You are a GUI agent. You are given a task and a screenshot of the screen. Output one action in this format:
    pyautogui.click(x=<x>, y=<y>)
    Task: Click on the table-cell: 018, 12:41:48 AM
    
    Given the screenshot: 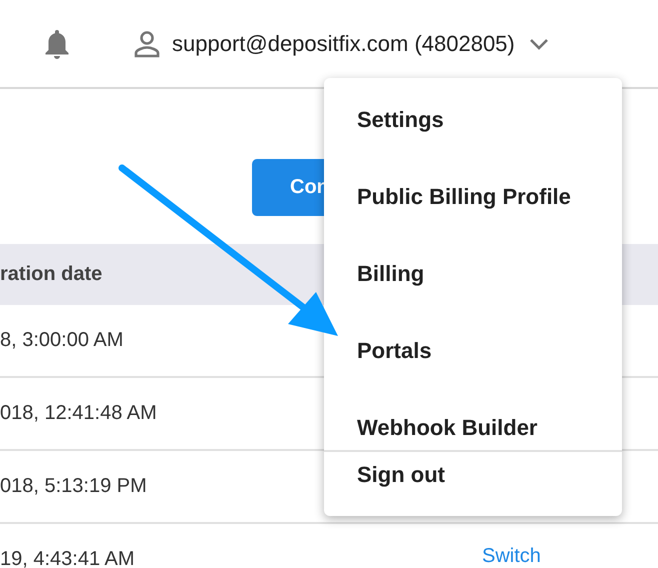 What is the action you would take?
    pyautogui.click(x=78, y=413)
    